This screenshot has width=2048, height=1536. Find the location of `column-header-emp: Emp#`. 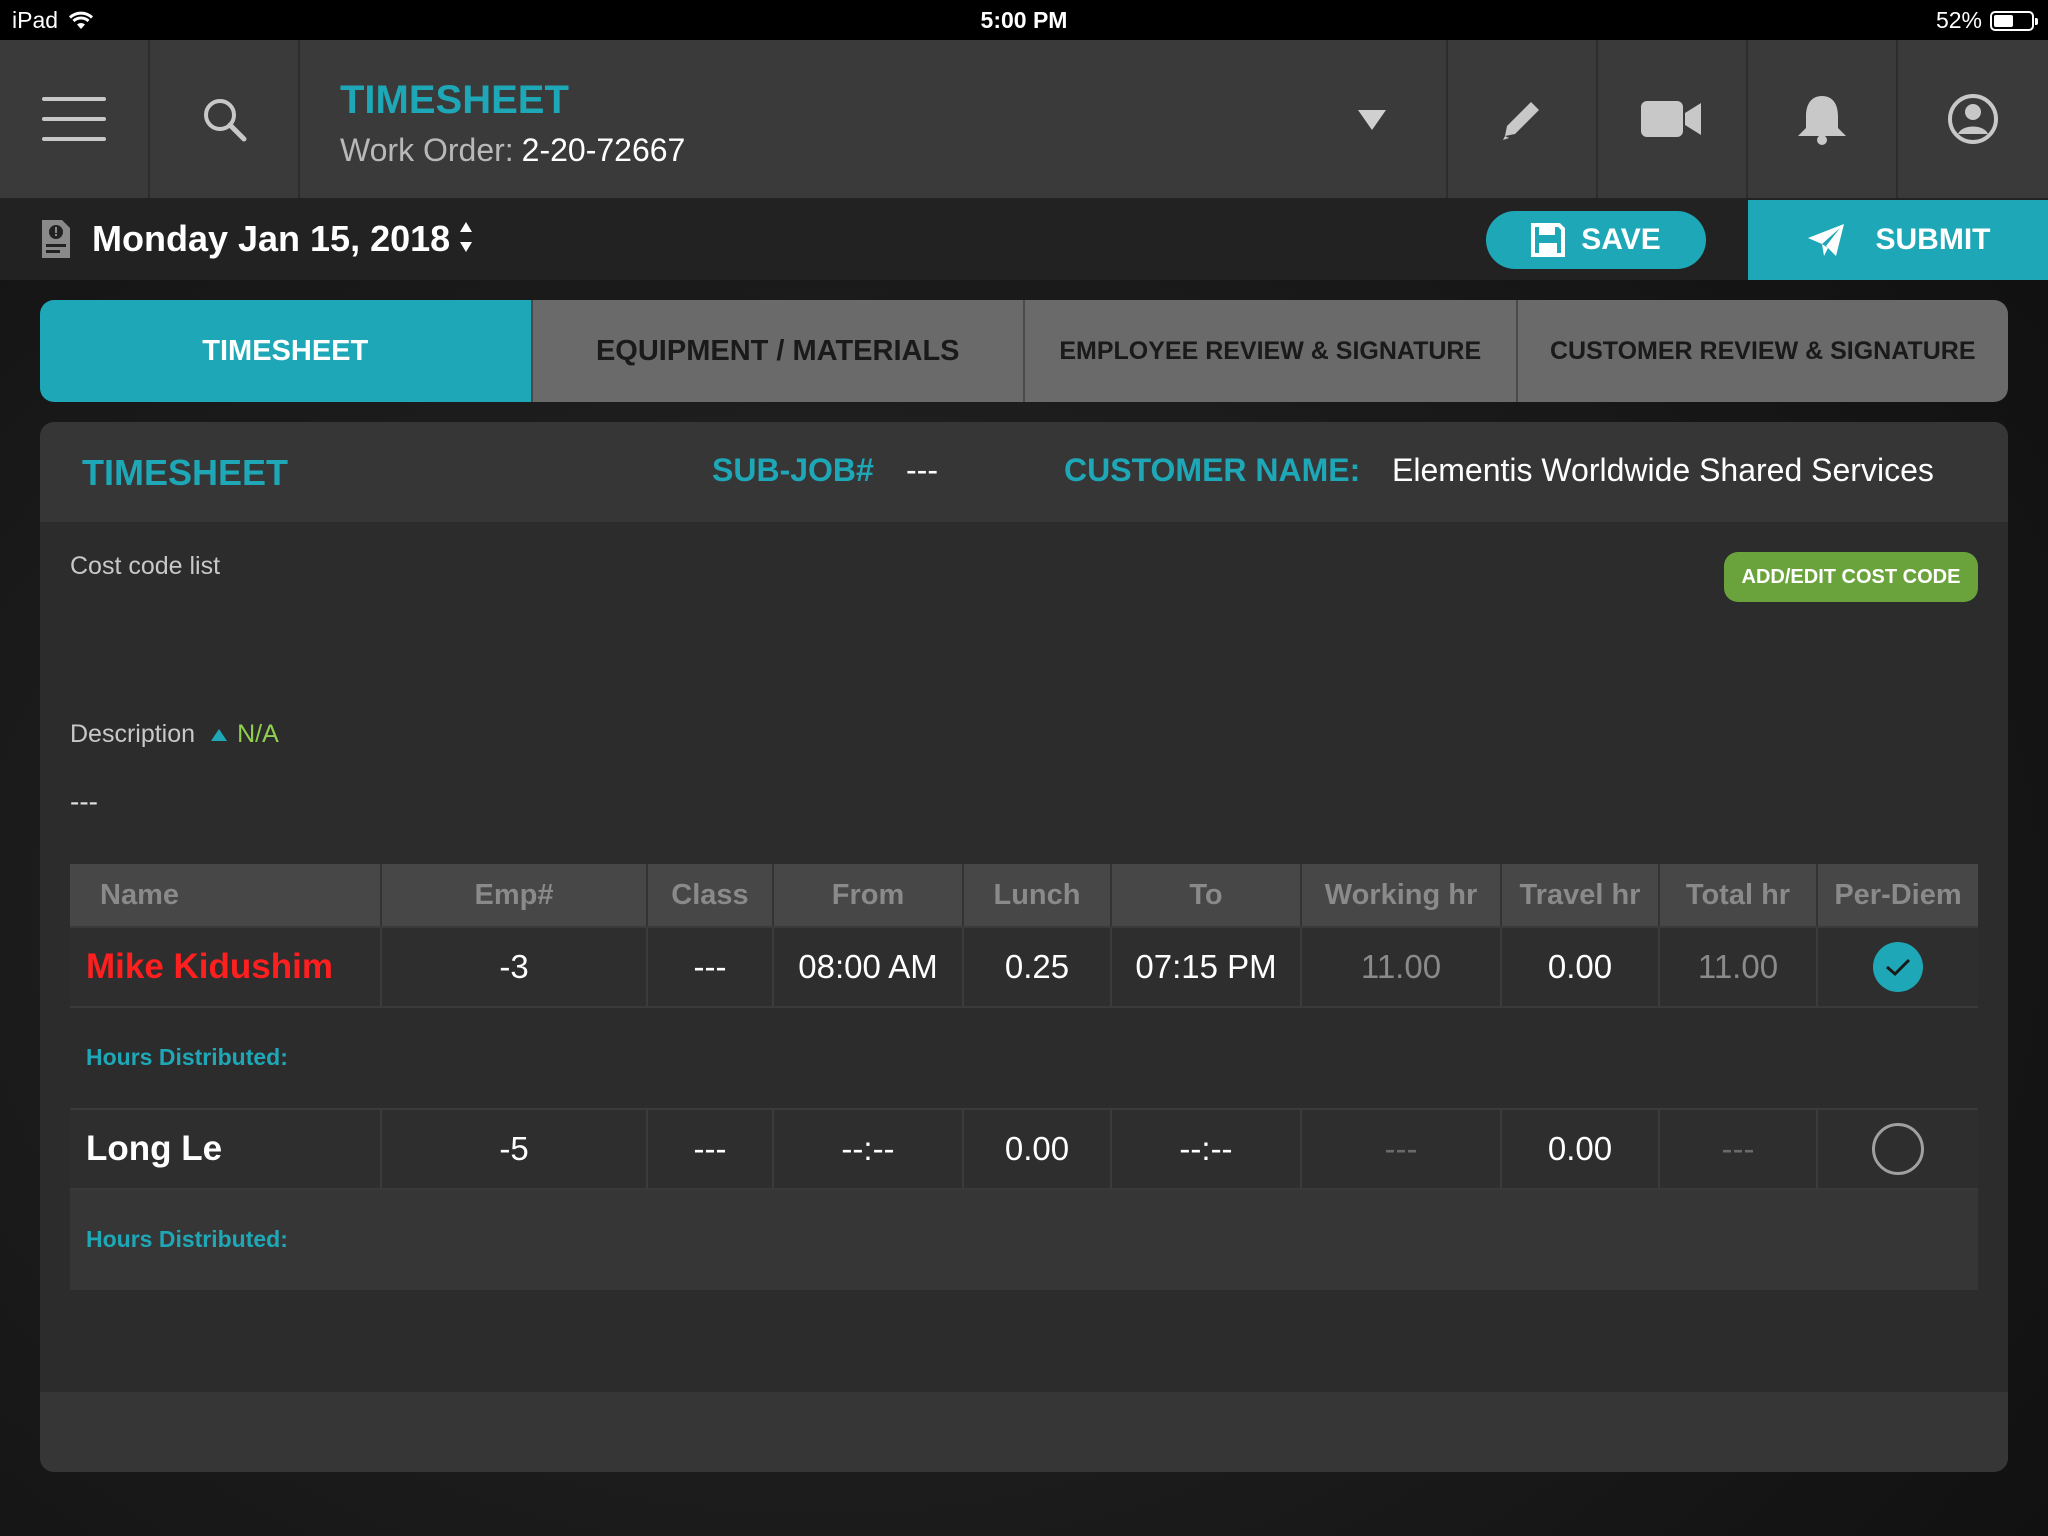

column-header-emp: Emp# is located at coordinates (515, 895).